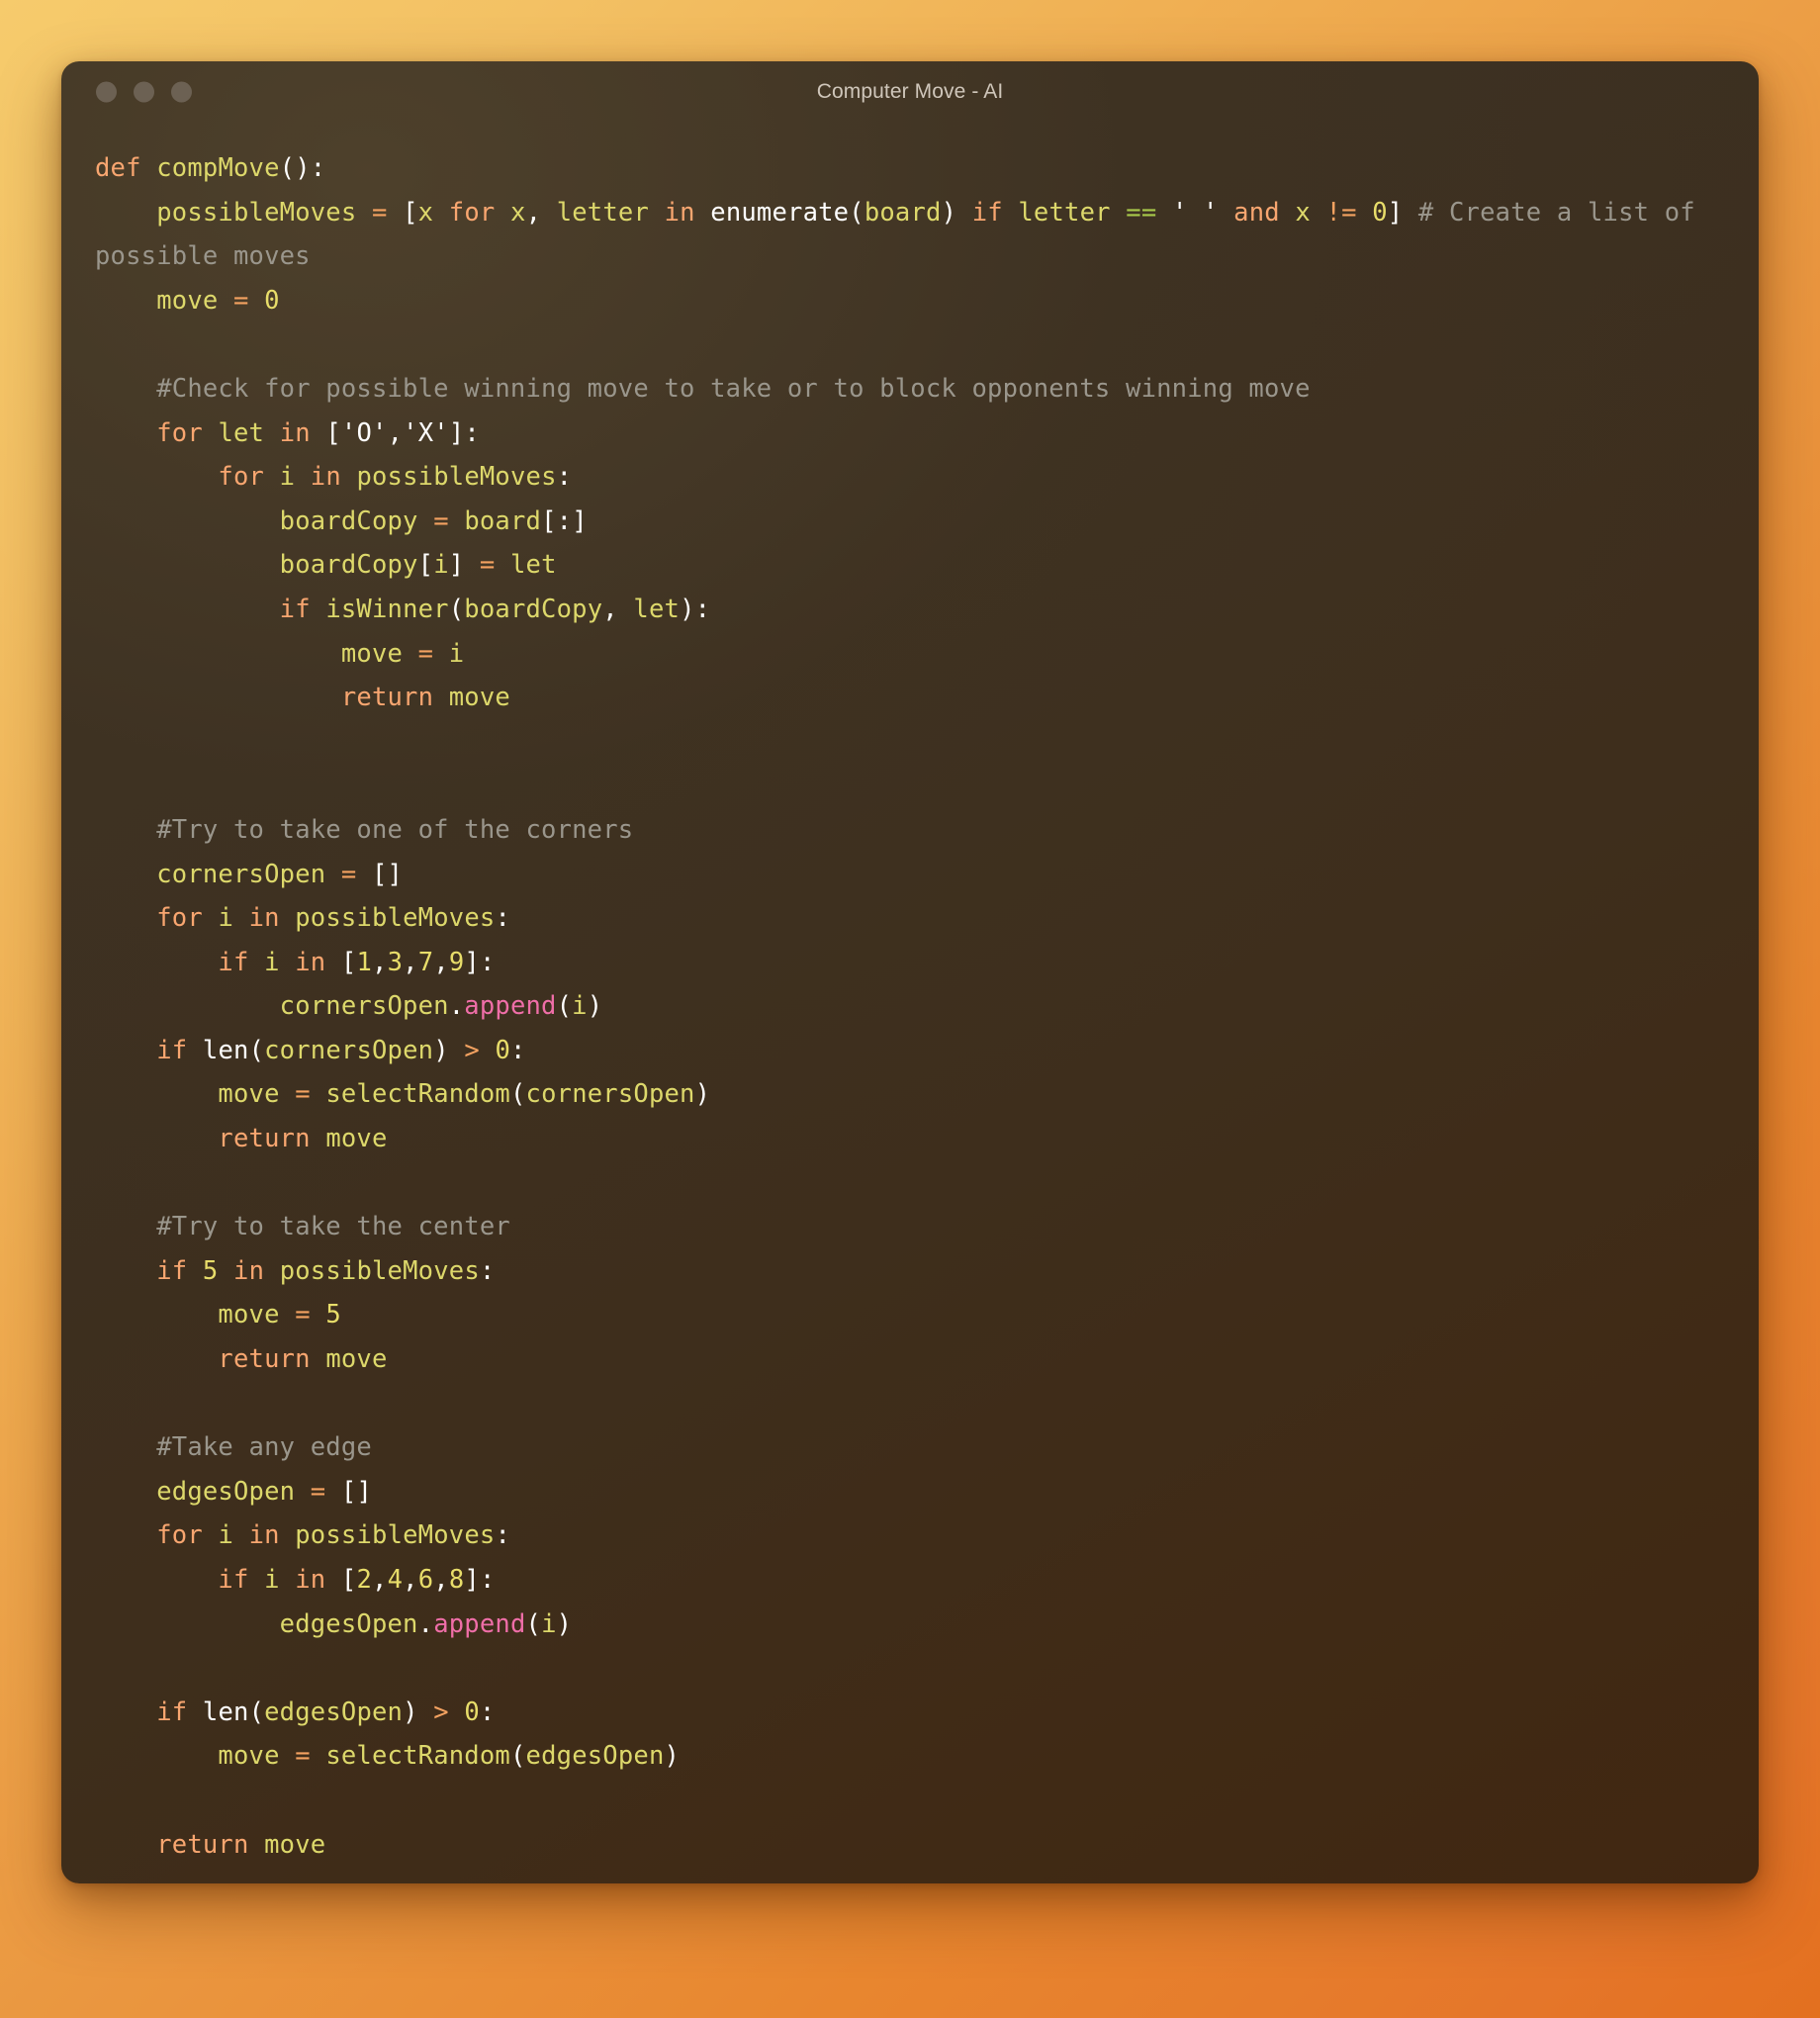 This screenshot has height=2018, width=1820. I want to click on close-button-icon, so click(106, 92).